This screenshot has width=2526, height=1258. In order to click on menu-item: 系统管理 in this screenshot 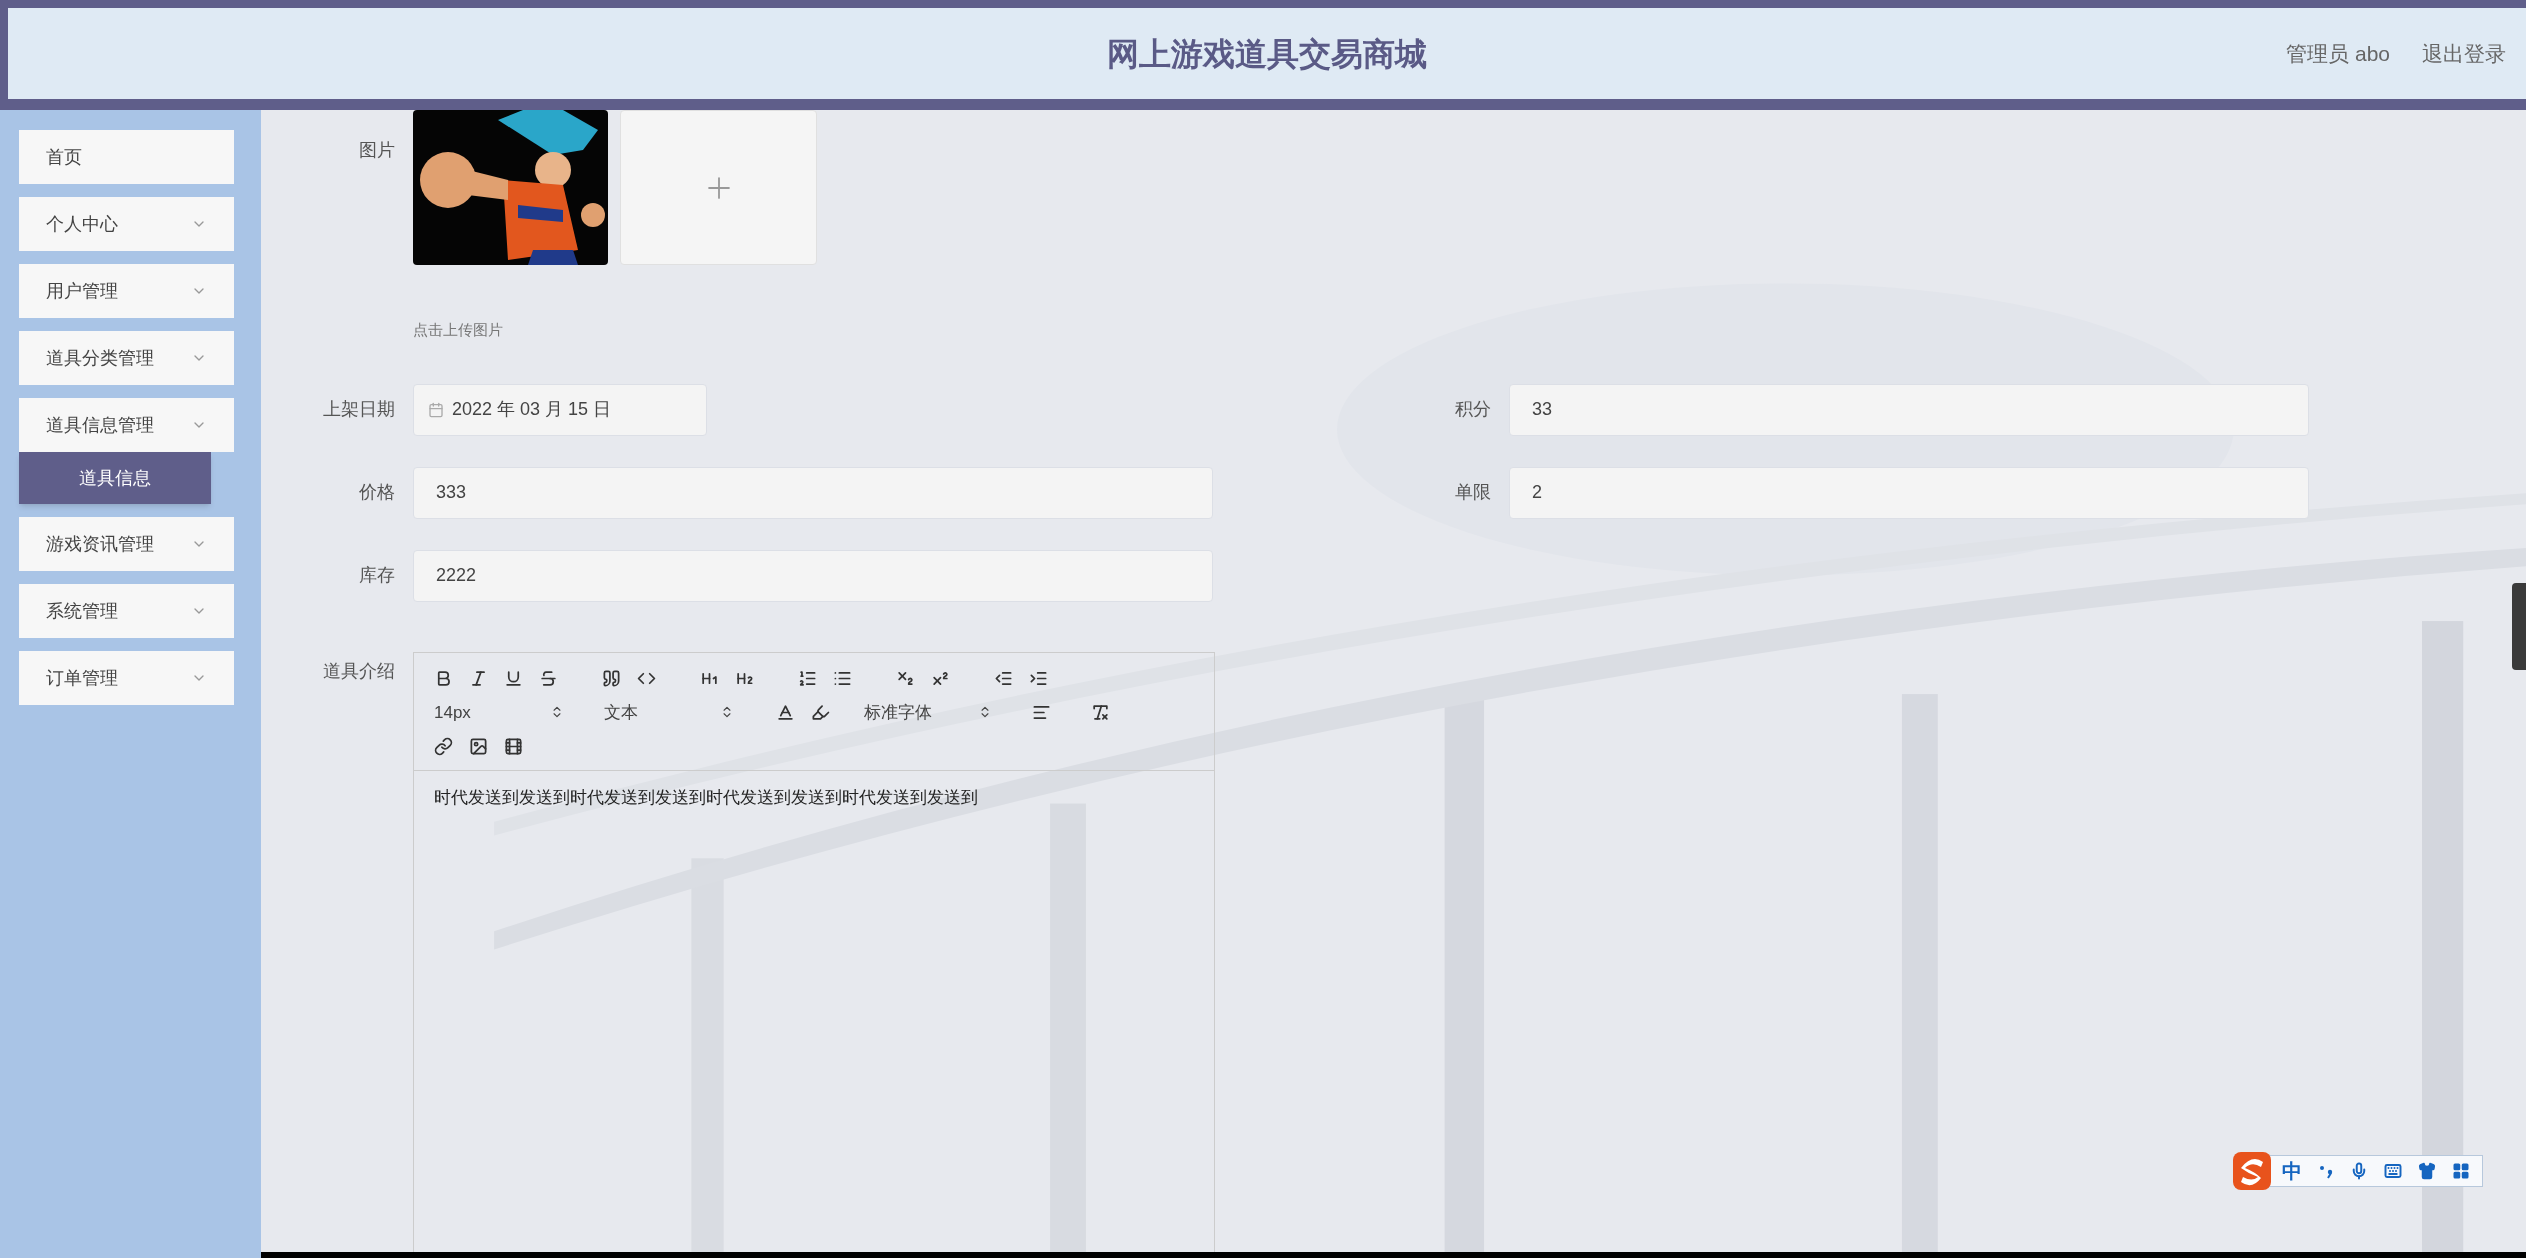, I will do `click(126, 611)`.